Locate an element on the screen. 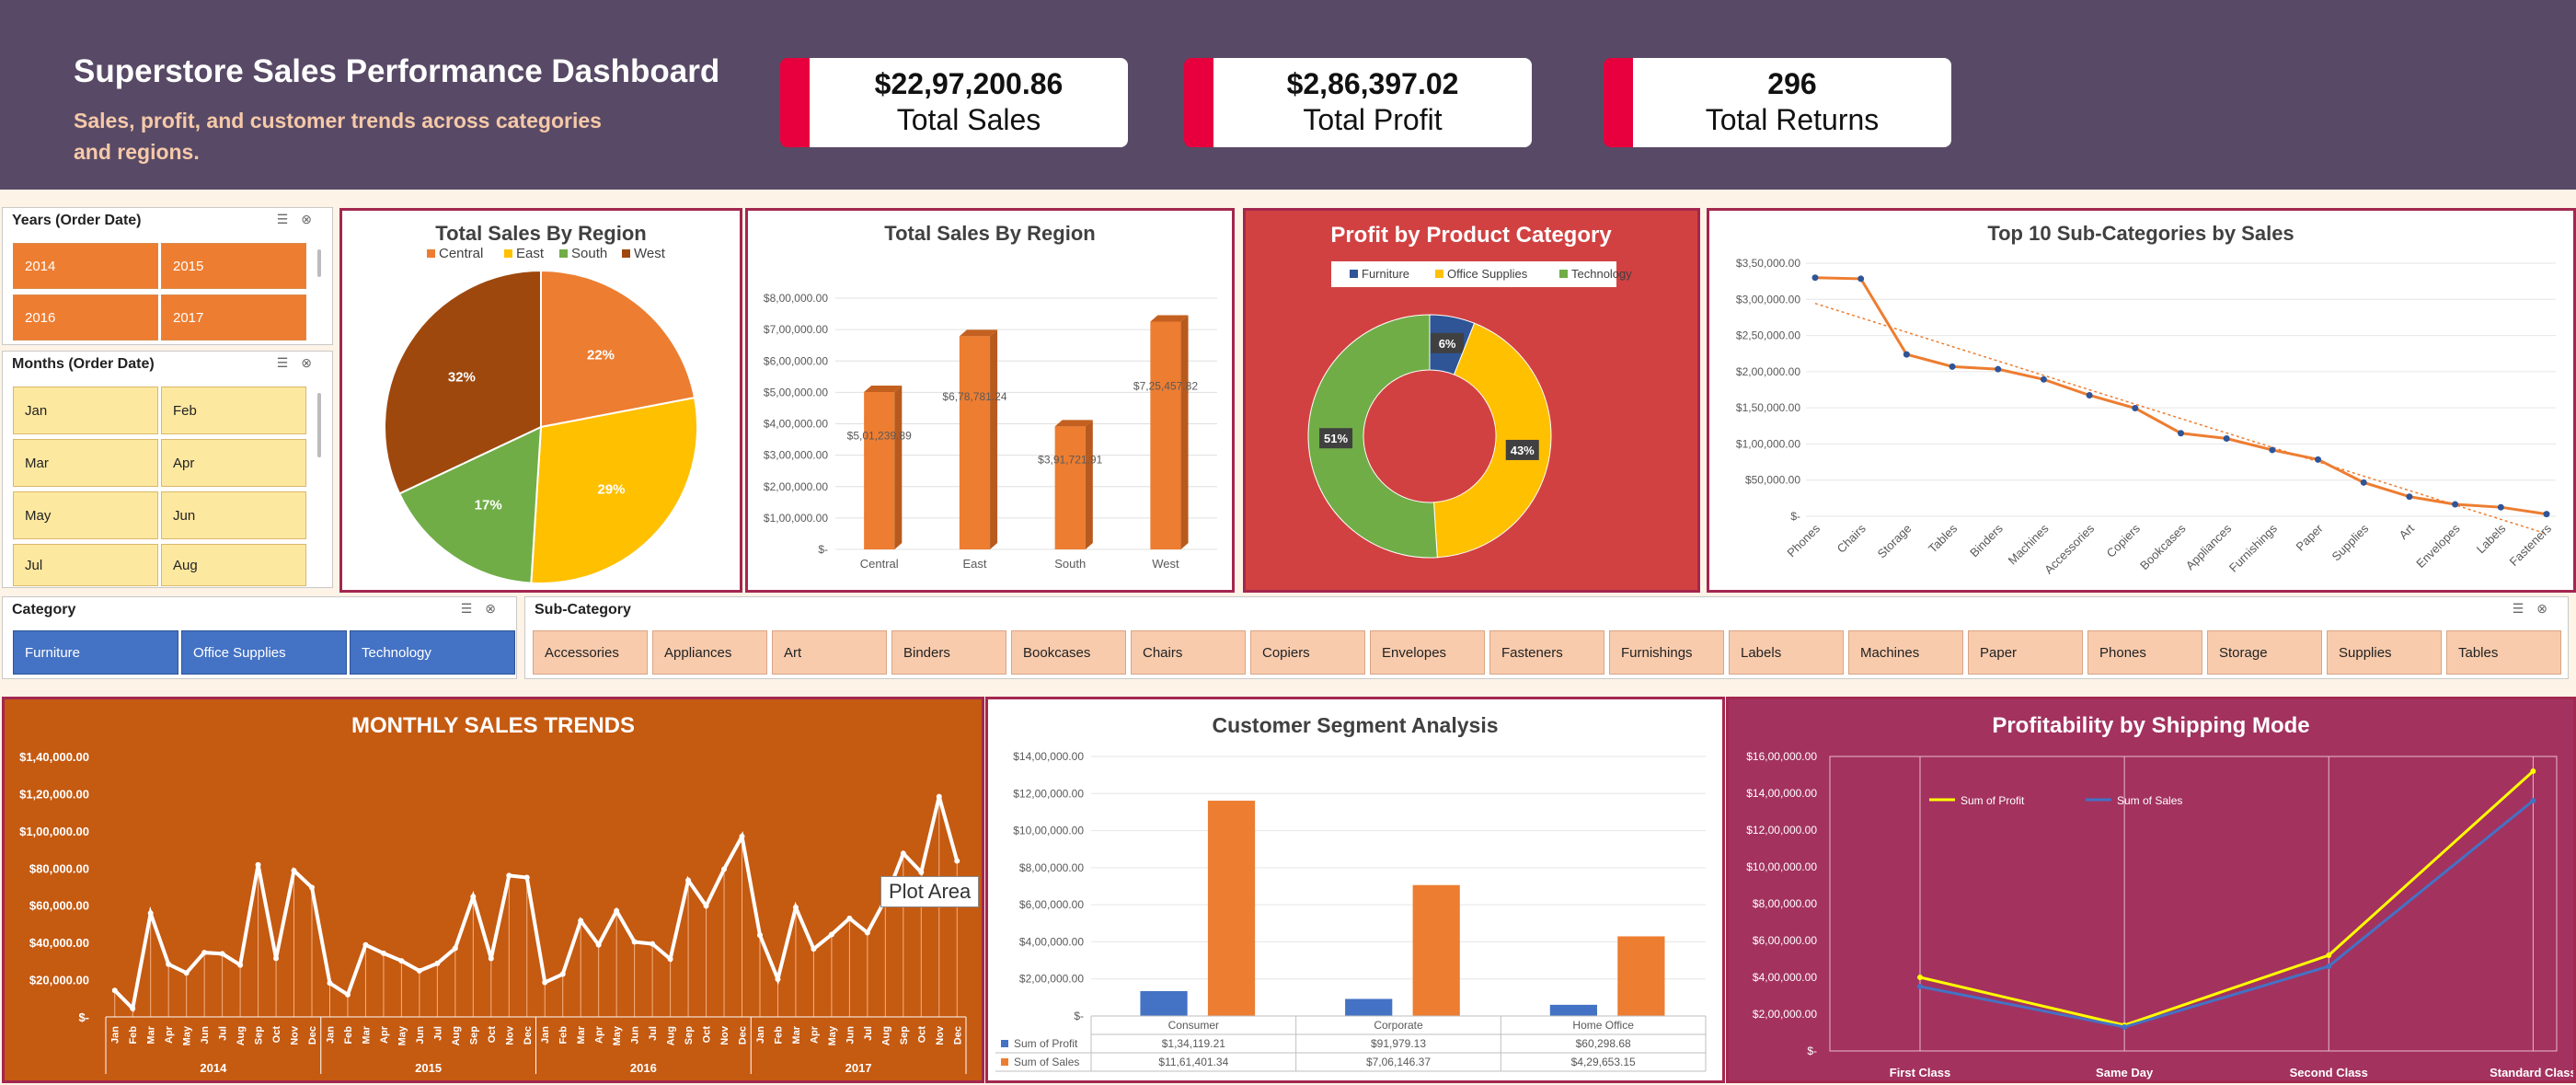 The width and height of the screenshot is (2576, 1085). x-tick-label: Copiers is located at coordinates (2124, 540).